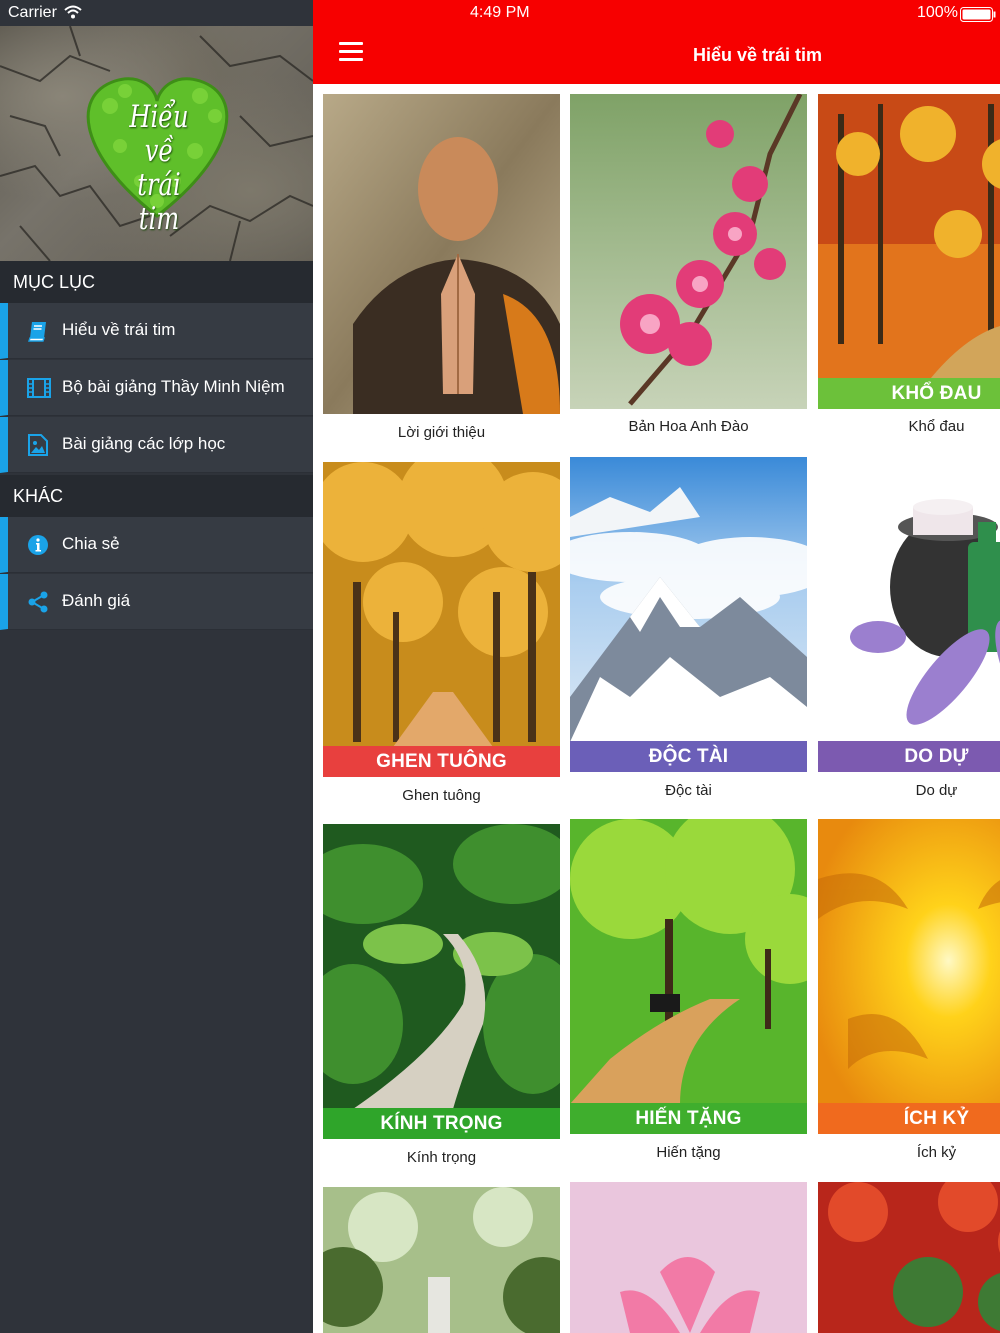  I want to click on card-caption: Do dự, so click(936, 790).